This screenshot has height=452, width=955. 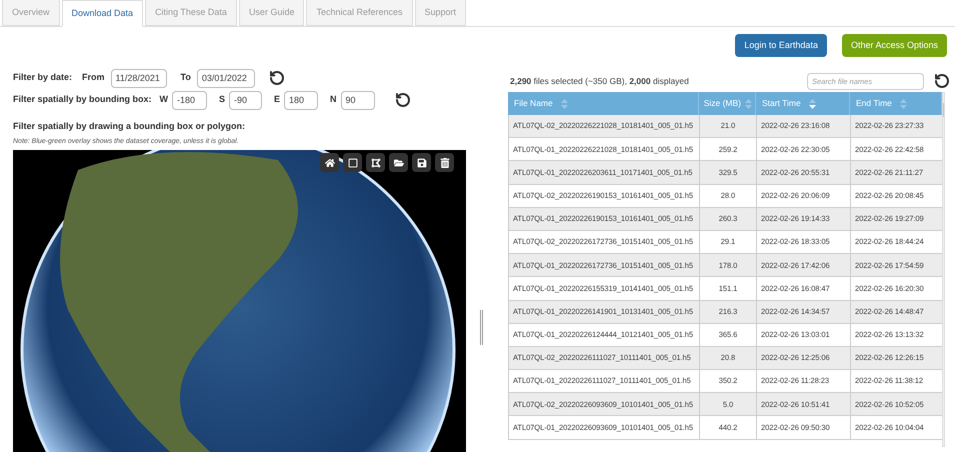 What do you see at coordinates (245, 100) in the screenshot?
I see `input-field: -90` at bounding box center [245, 100].